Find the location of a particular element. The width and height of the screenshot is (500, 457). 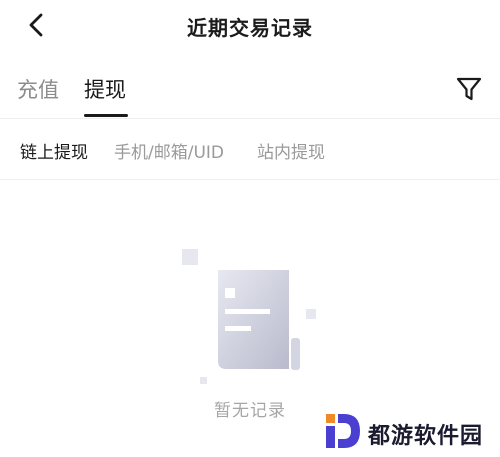

subtab-phone-email-uid: 手机/邮箱/UID is located at coordinates (169, 150).